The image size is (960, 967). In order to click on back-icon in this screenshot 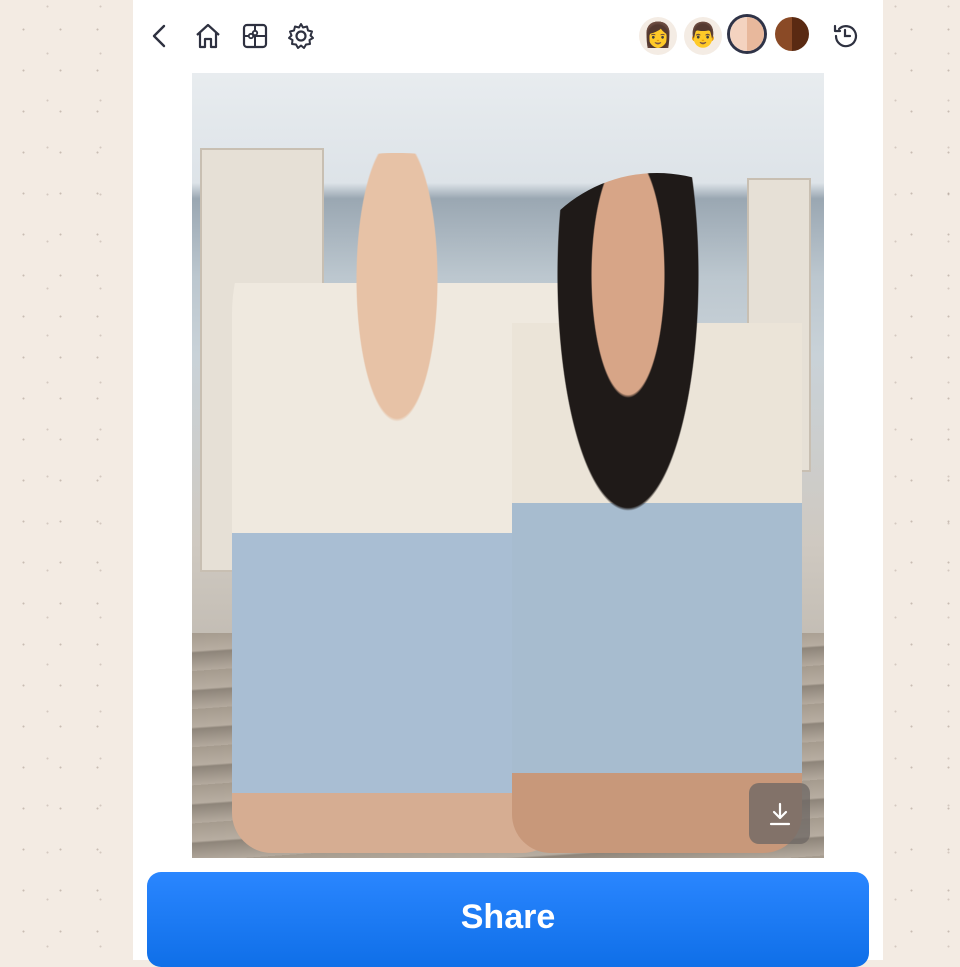, I will do `click(159, 36)`.